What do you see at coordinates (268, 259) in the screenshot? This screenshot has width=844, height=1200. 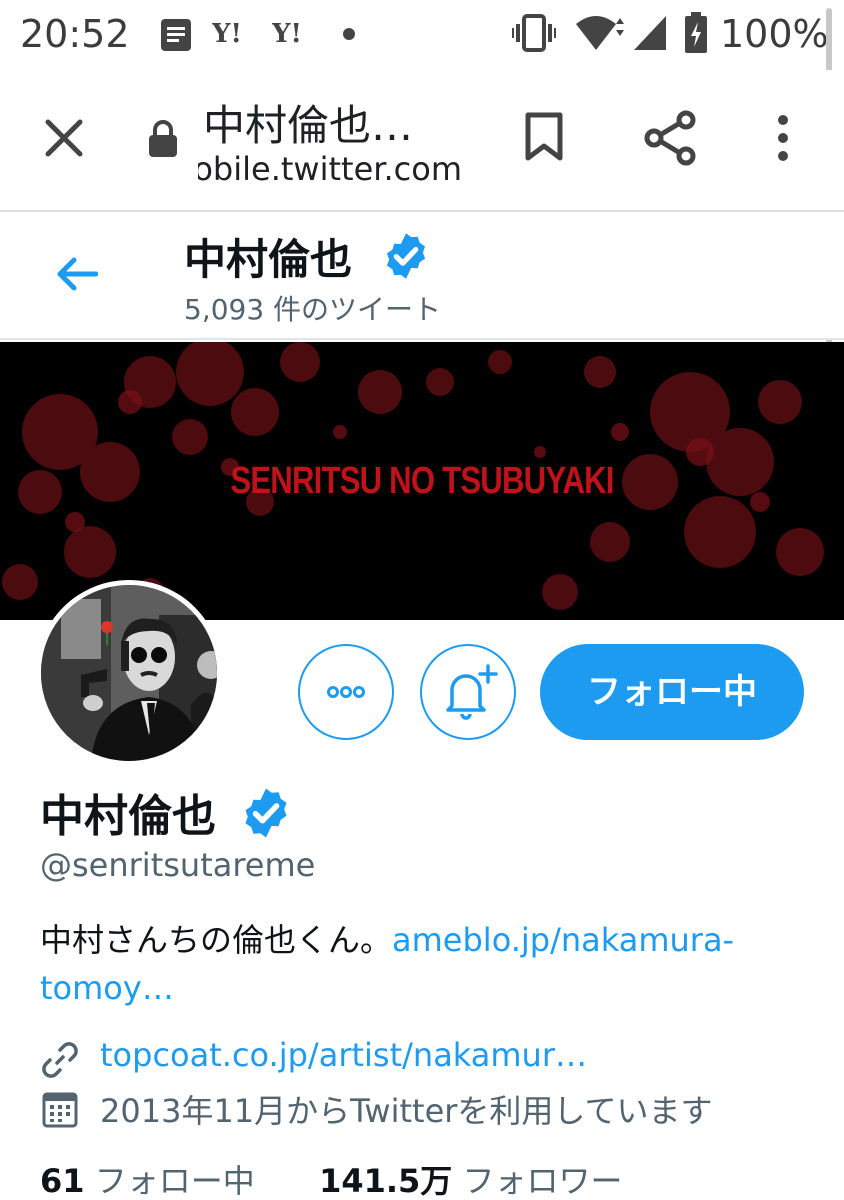 I see `header-name: 中村倫也` at bounding box center [268, 259].